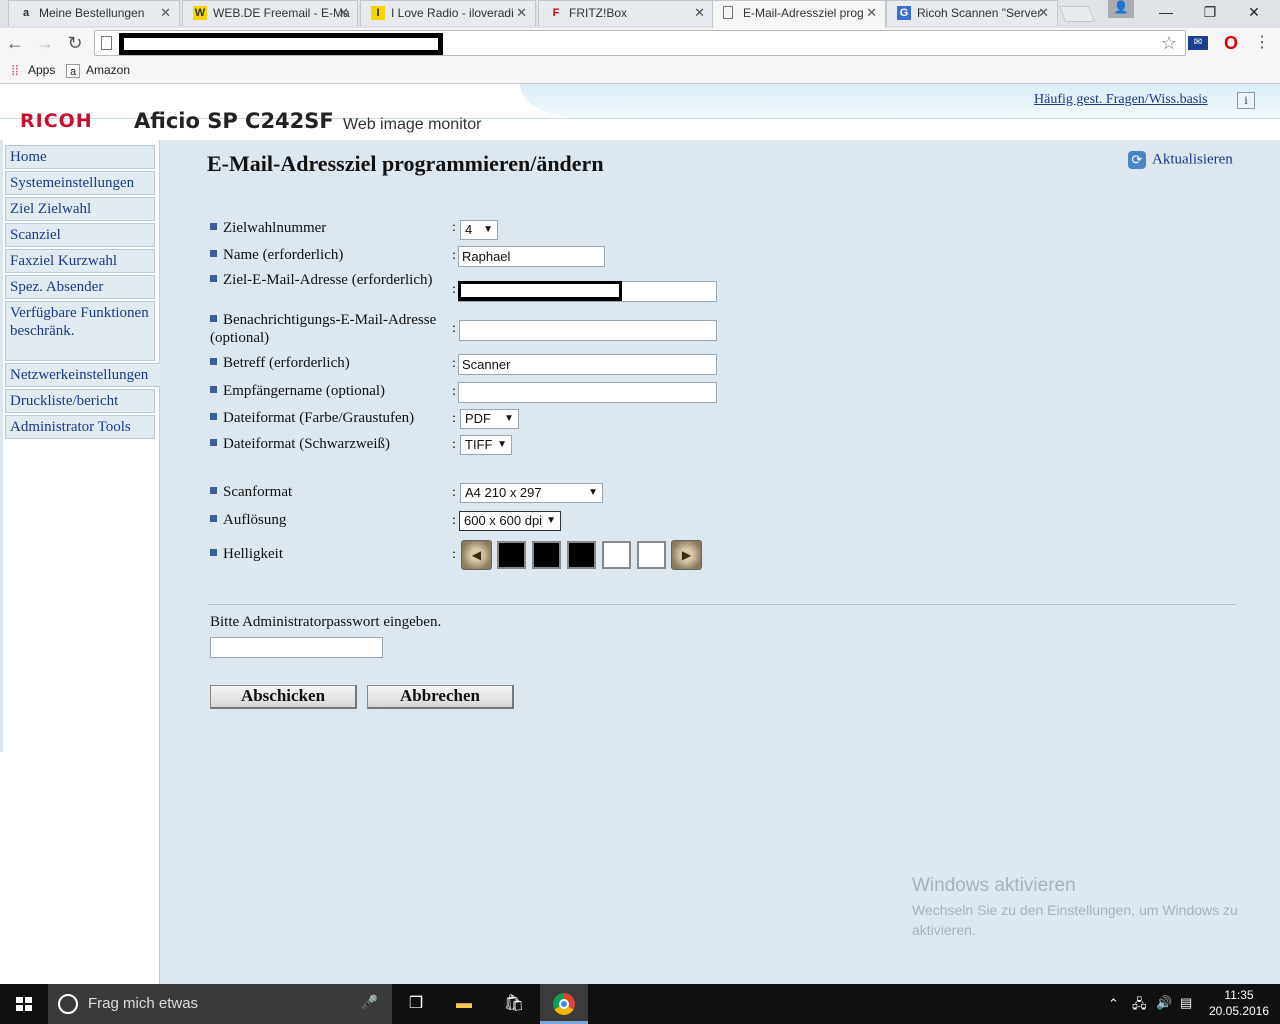 The image size is (1280, 1024). I want to click on admin-password-input, so click(296, 647).